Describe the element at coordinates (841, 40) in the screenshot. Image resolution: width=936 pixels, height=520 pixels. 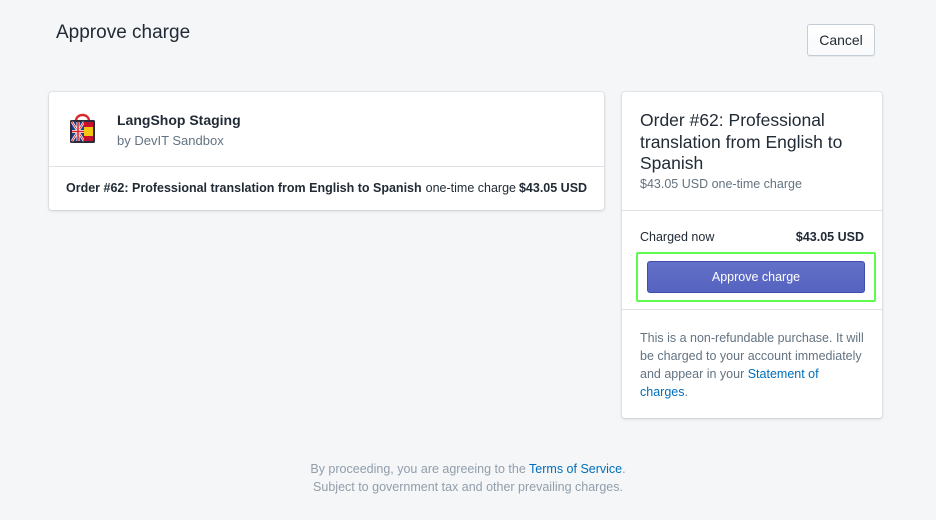
I see `cancel-button: Cancel` at that location.